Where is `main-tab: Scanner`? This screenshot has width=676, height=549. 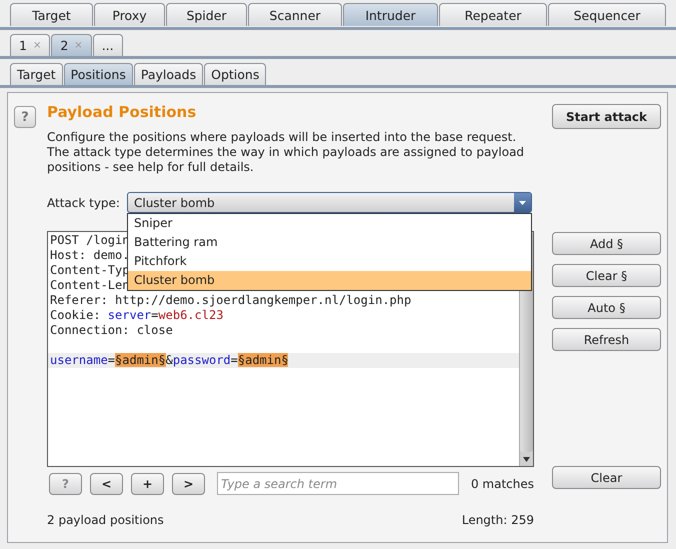 main-tab: Scanner is located at coordinates (295, 14).